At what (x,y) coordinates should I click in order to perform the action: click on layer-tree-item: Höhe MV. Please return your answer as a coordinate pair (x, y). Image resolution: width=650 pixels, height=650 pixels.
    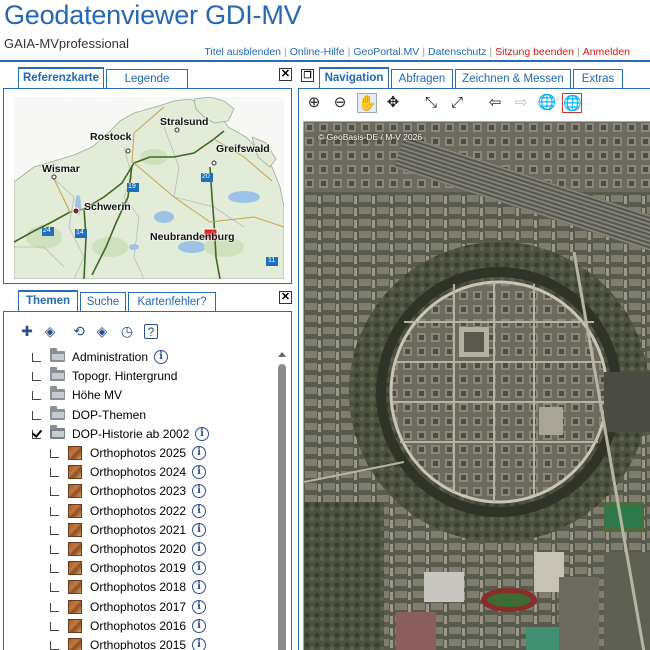
    Looking at the image, I should click on (139, 395).